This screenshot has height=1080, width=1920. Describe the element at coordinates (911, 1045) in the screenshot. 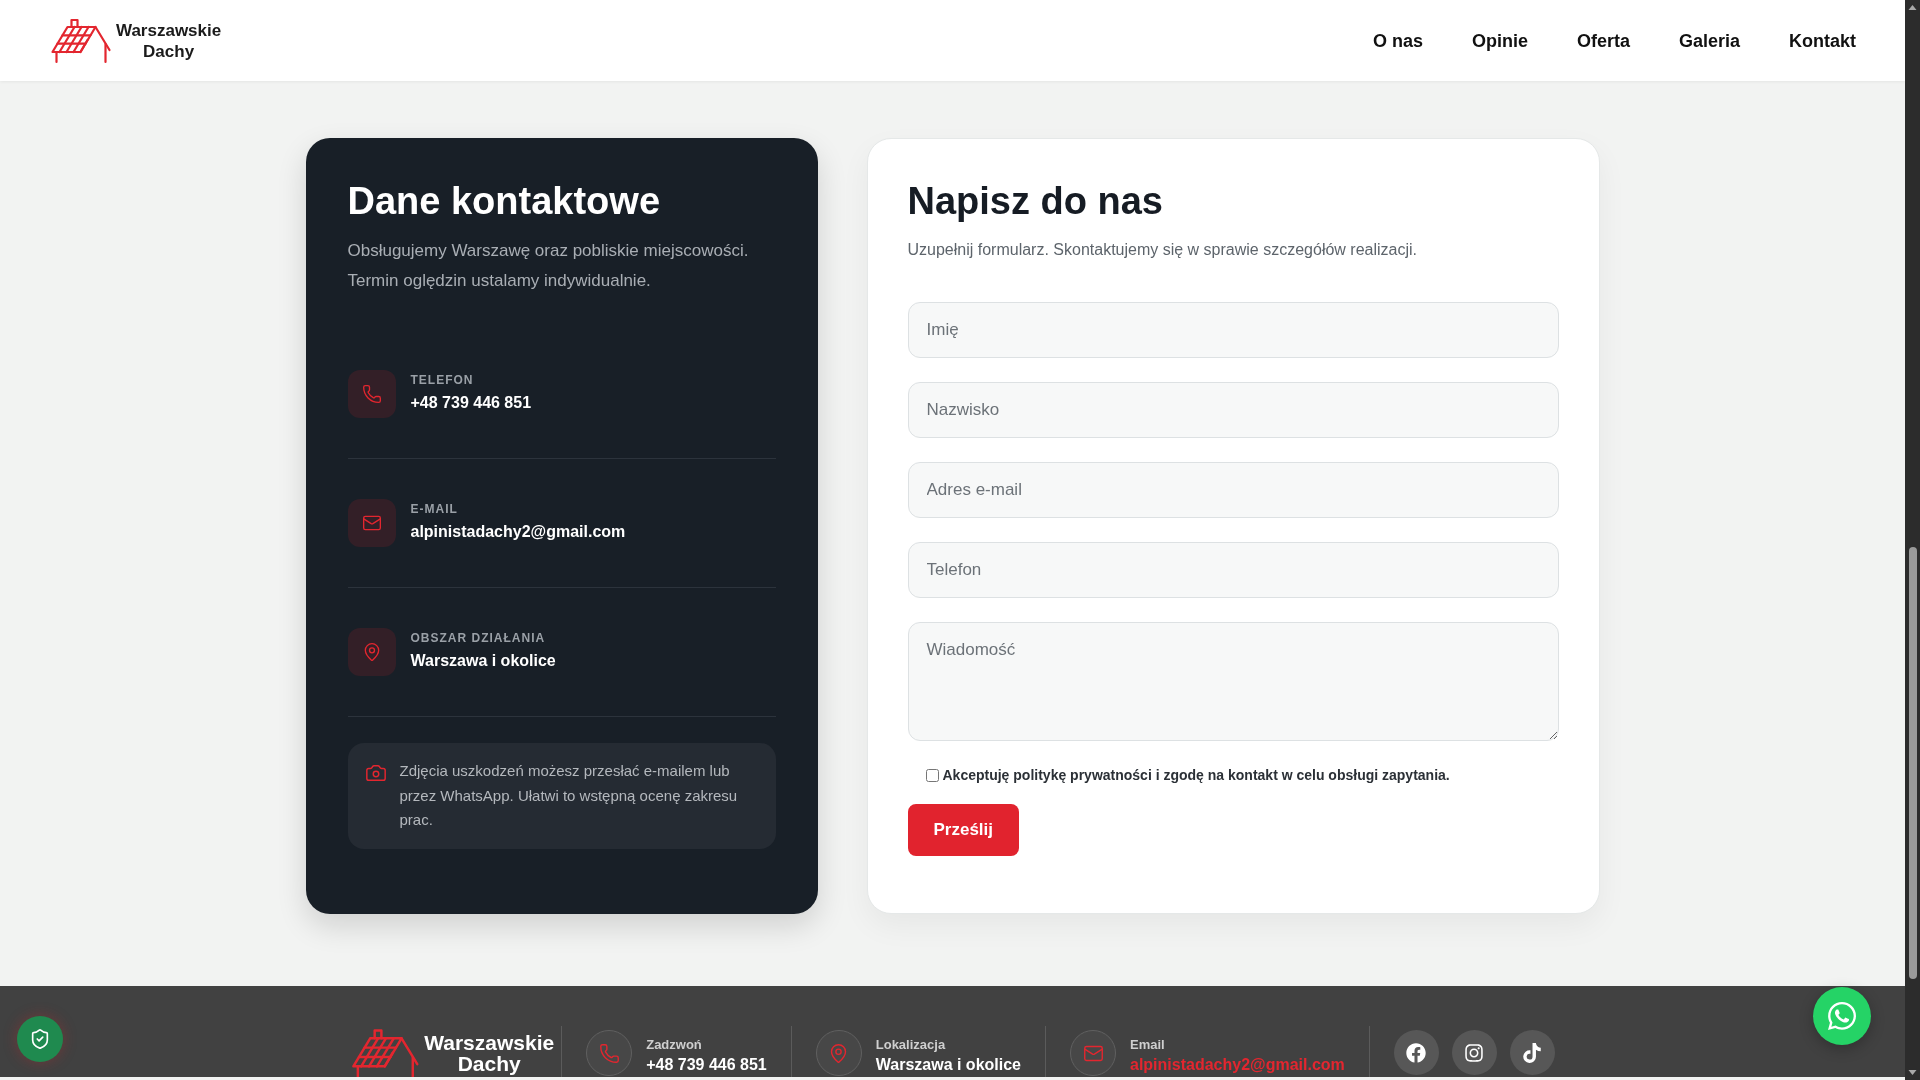

I see `footer-contact-label: Lokalizacja` at that location.